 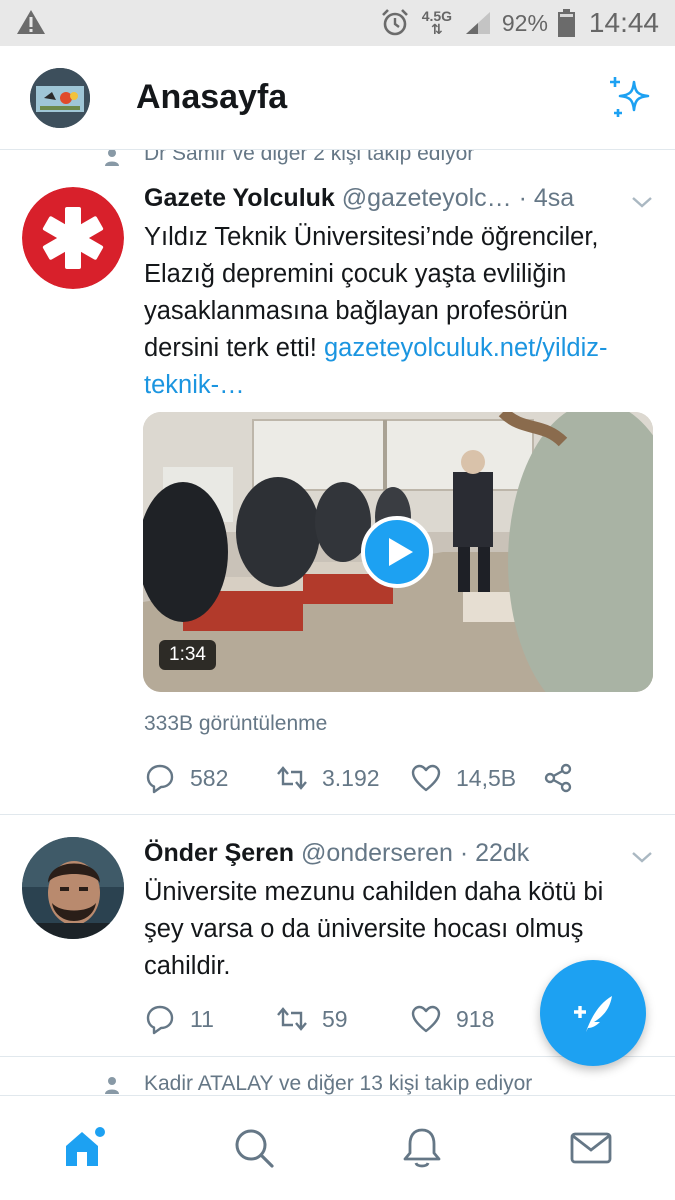 What do you see at coordinates (212, 97) in the screenshot?
I see `page-title: Anasayfa` at bounding box center [212, 97].